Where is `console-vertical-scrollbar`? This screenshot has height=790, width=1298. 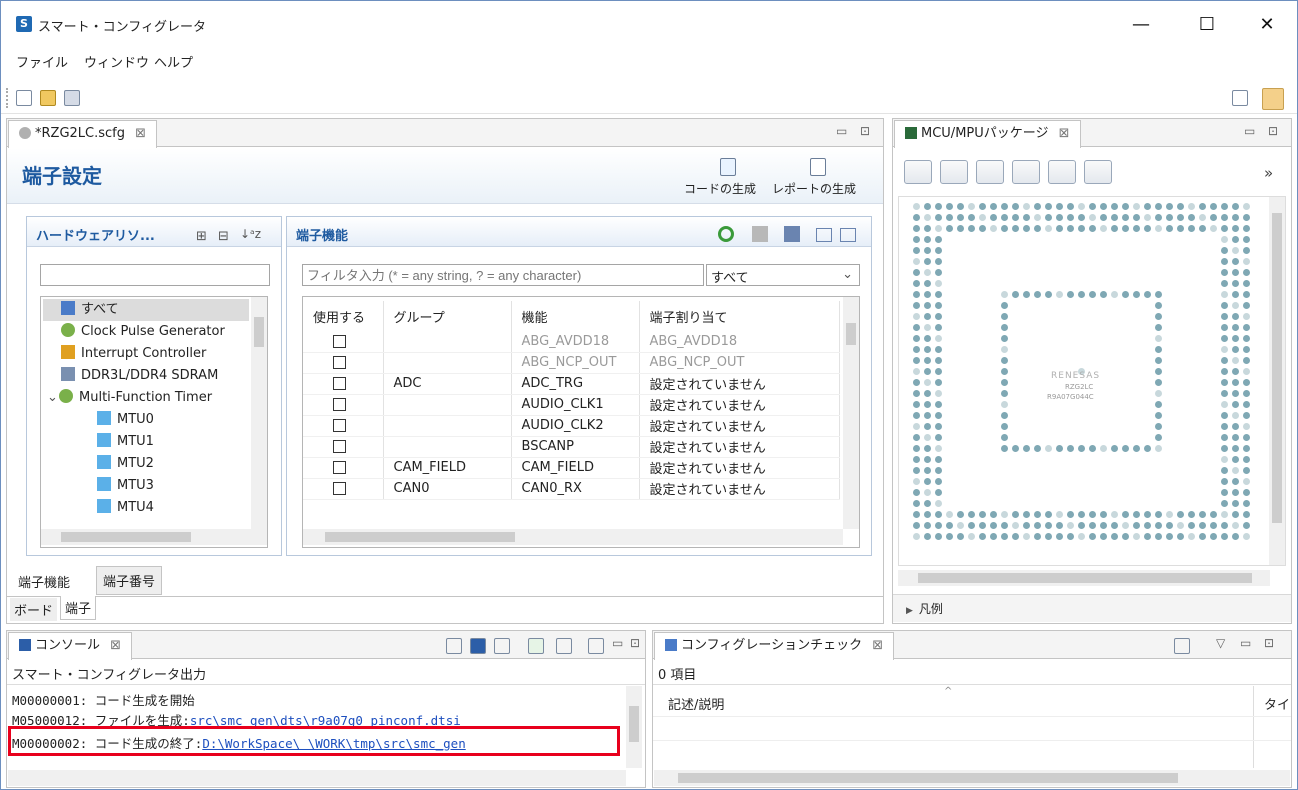 console-vertical-scrollbar is located at coordinates (634, 727).